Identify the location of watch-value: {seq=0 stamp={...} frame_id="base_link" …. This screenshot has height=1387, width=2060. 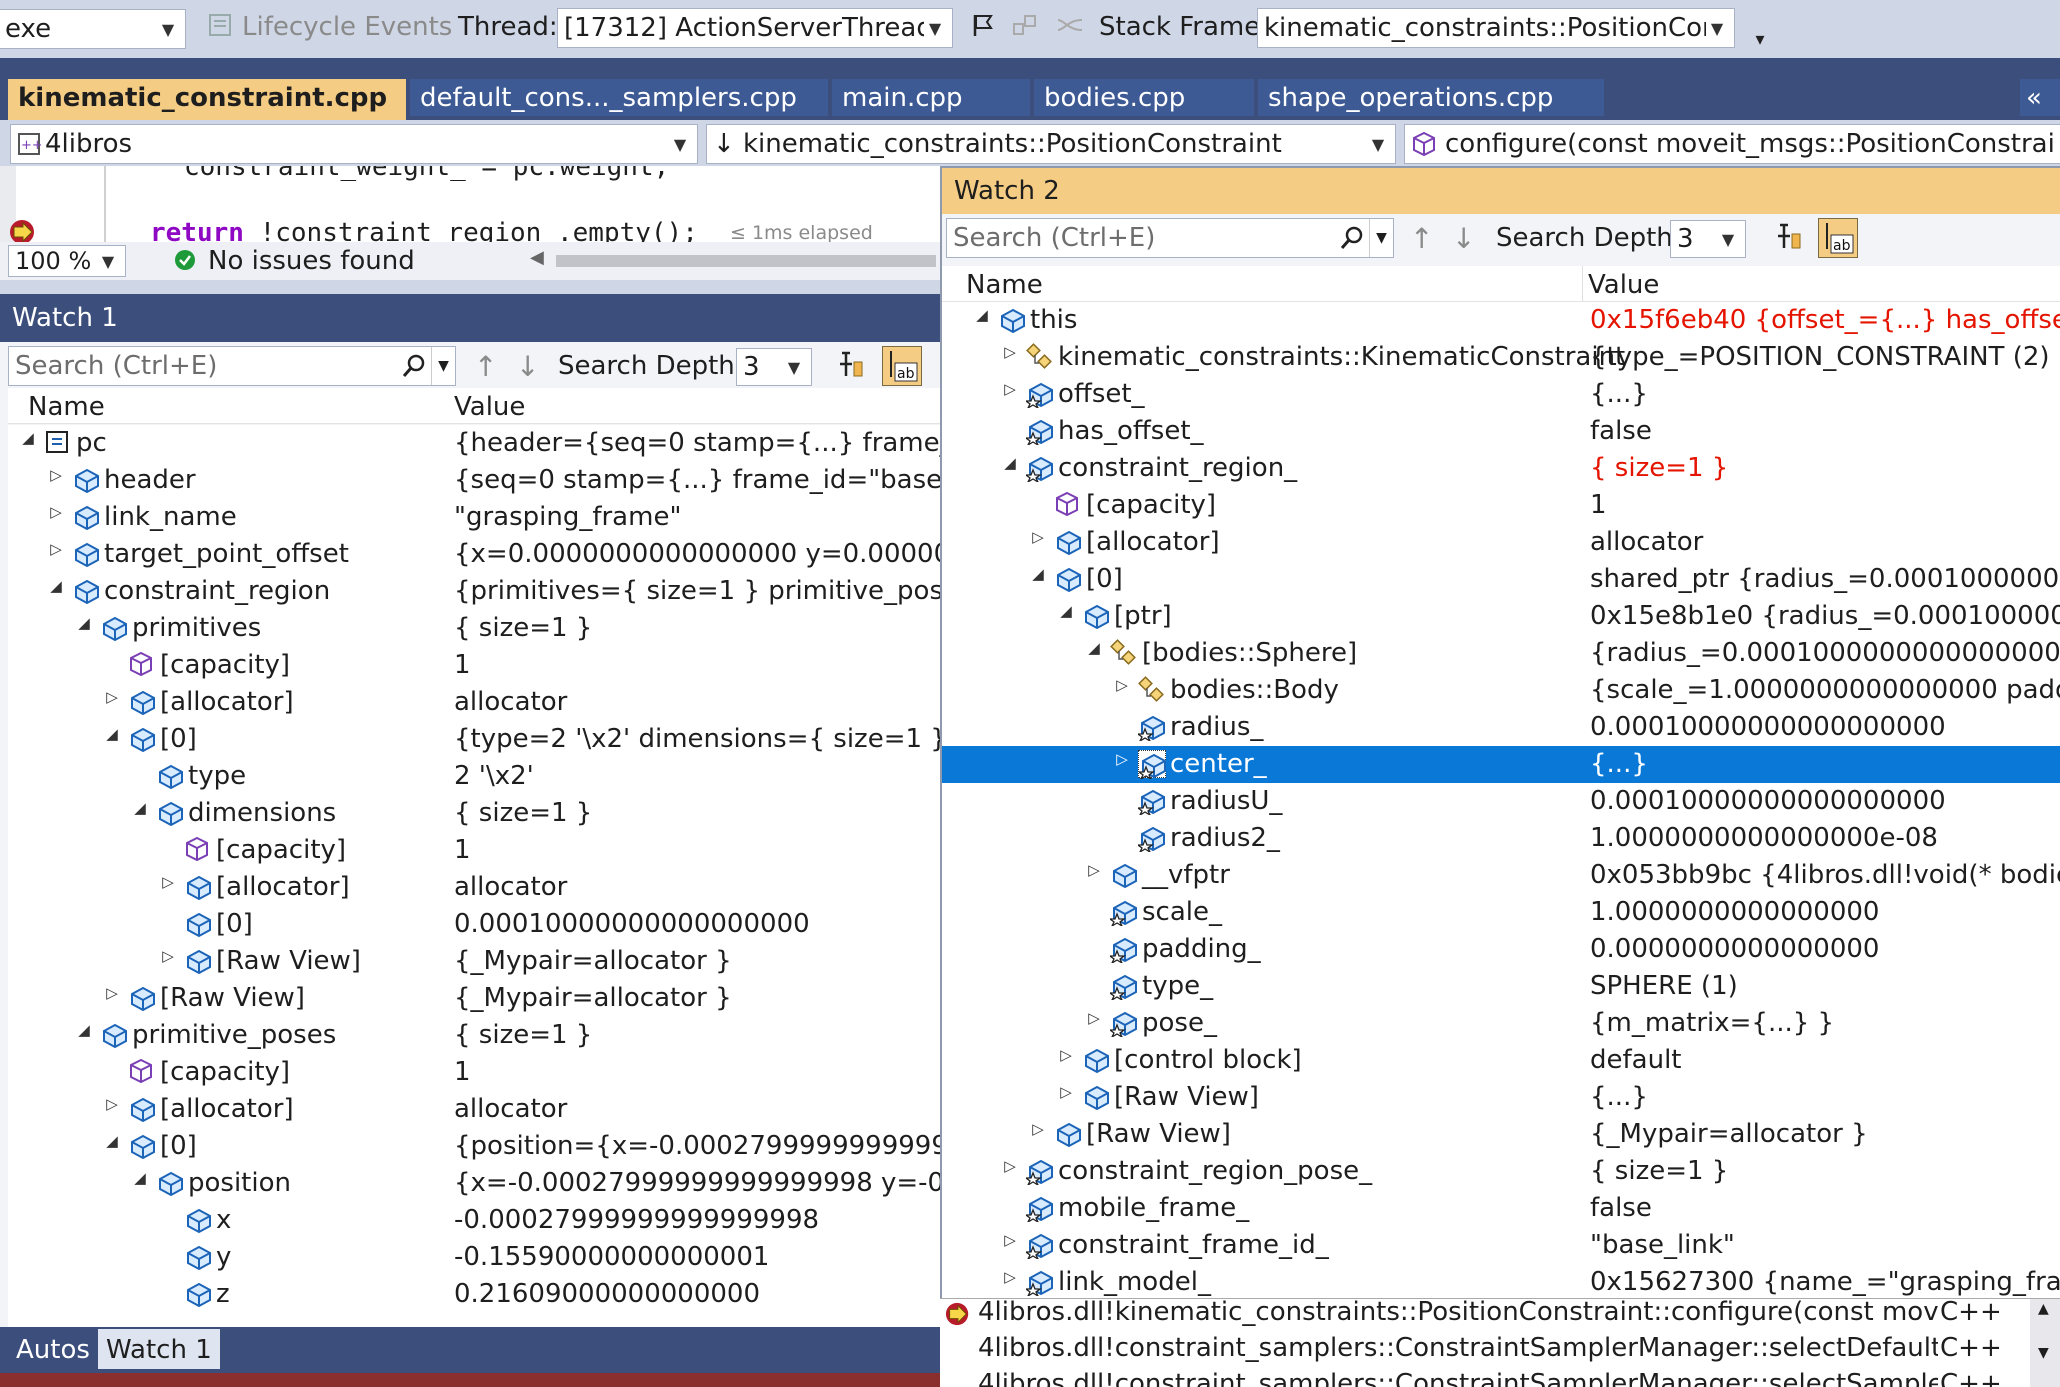
(697, 480).